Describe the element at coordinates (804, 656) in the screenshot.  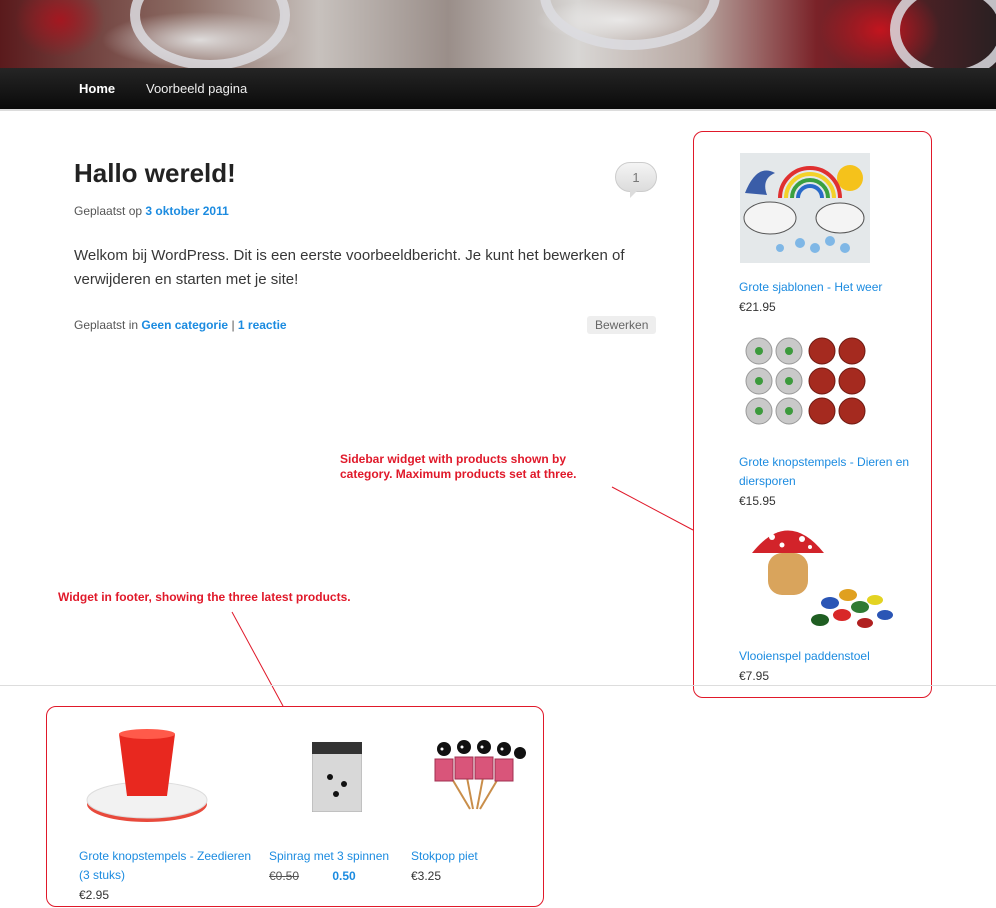
I see `sidebar-product-link: Vlooienspel paddenstoel` at that location.